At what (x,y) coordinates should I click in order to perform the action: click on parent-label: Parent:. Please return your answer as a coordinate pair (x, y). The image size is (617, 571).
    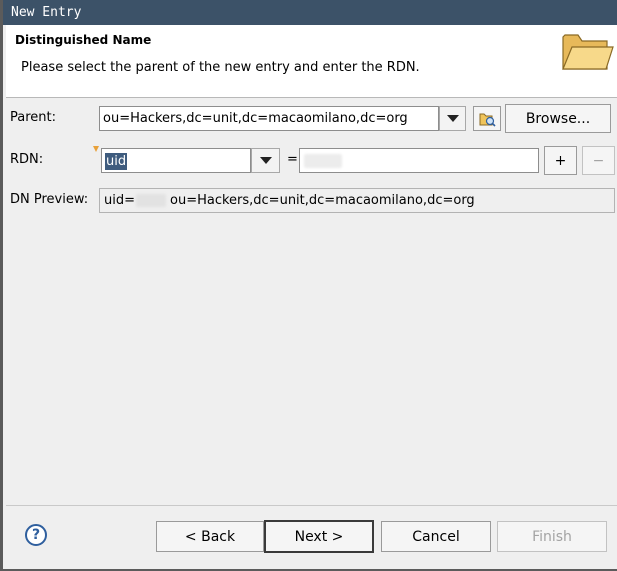
    Looking at the image, I should click on (33, 117).